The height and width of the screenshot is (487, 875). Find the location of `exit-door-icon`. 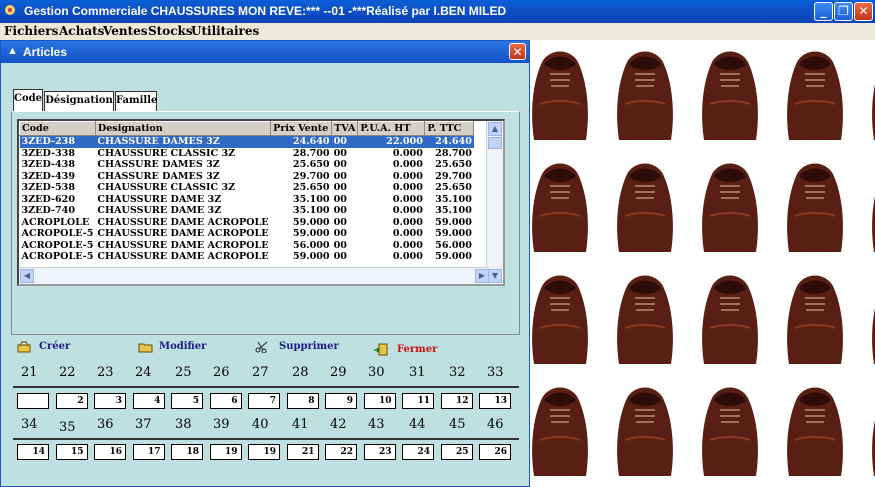

exit-door-icon is located at coordinates (381, 349).